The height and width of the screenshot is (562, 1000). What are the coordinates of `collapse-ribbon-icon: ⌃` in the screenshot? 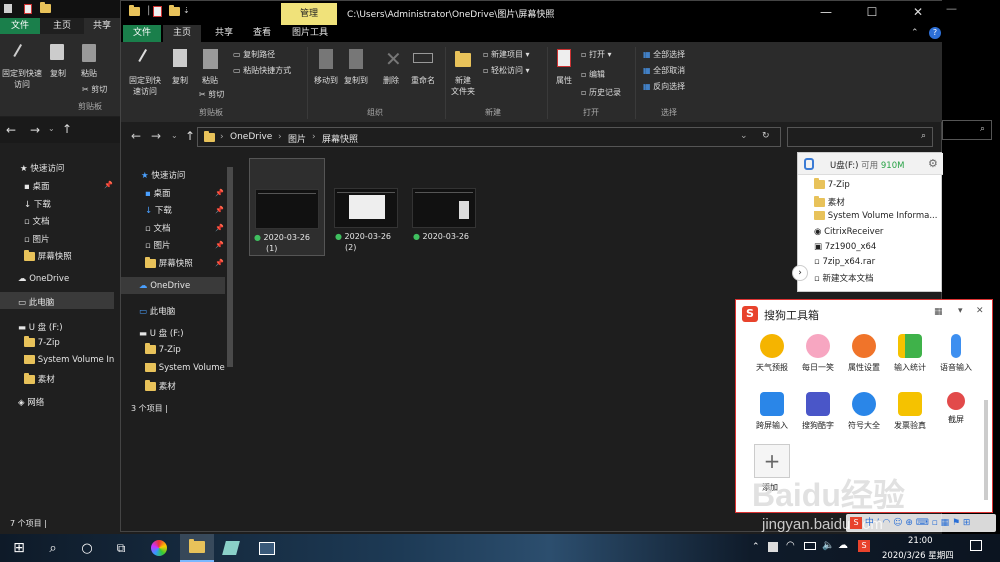 It's located at (915, 33).